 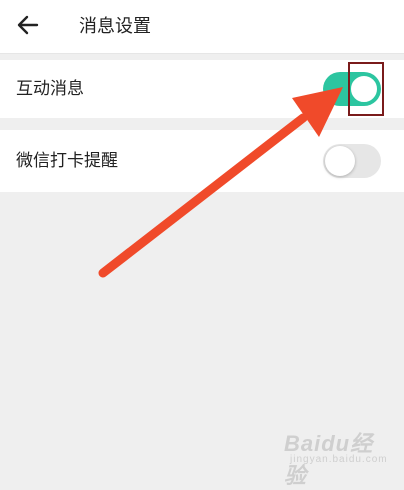 What do you see at coordinates (366, 89) in the screenshot?
I see `annotation-highlight-box` at bounding box center [366, 89].